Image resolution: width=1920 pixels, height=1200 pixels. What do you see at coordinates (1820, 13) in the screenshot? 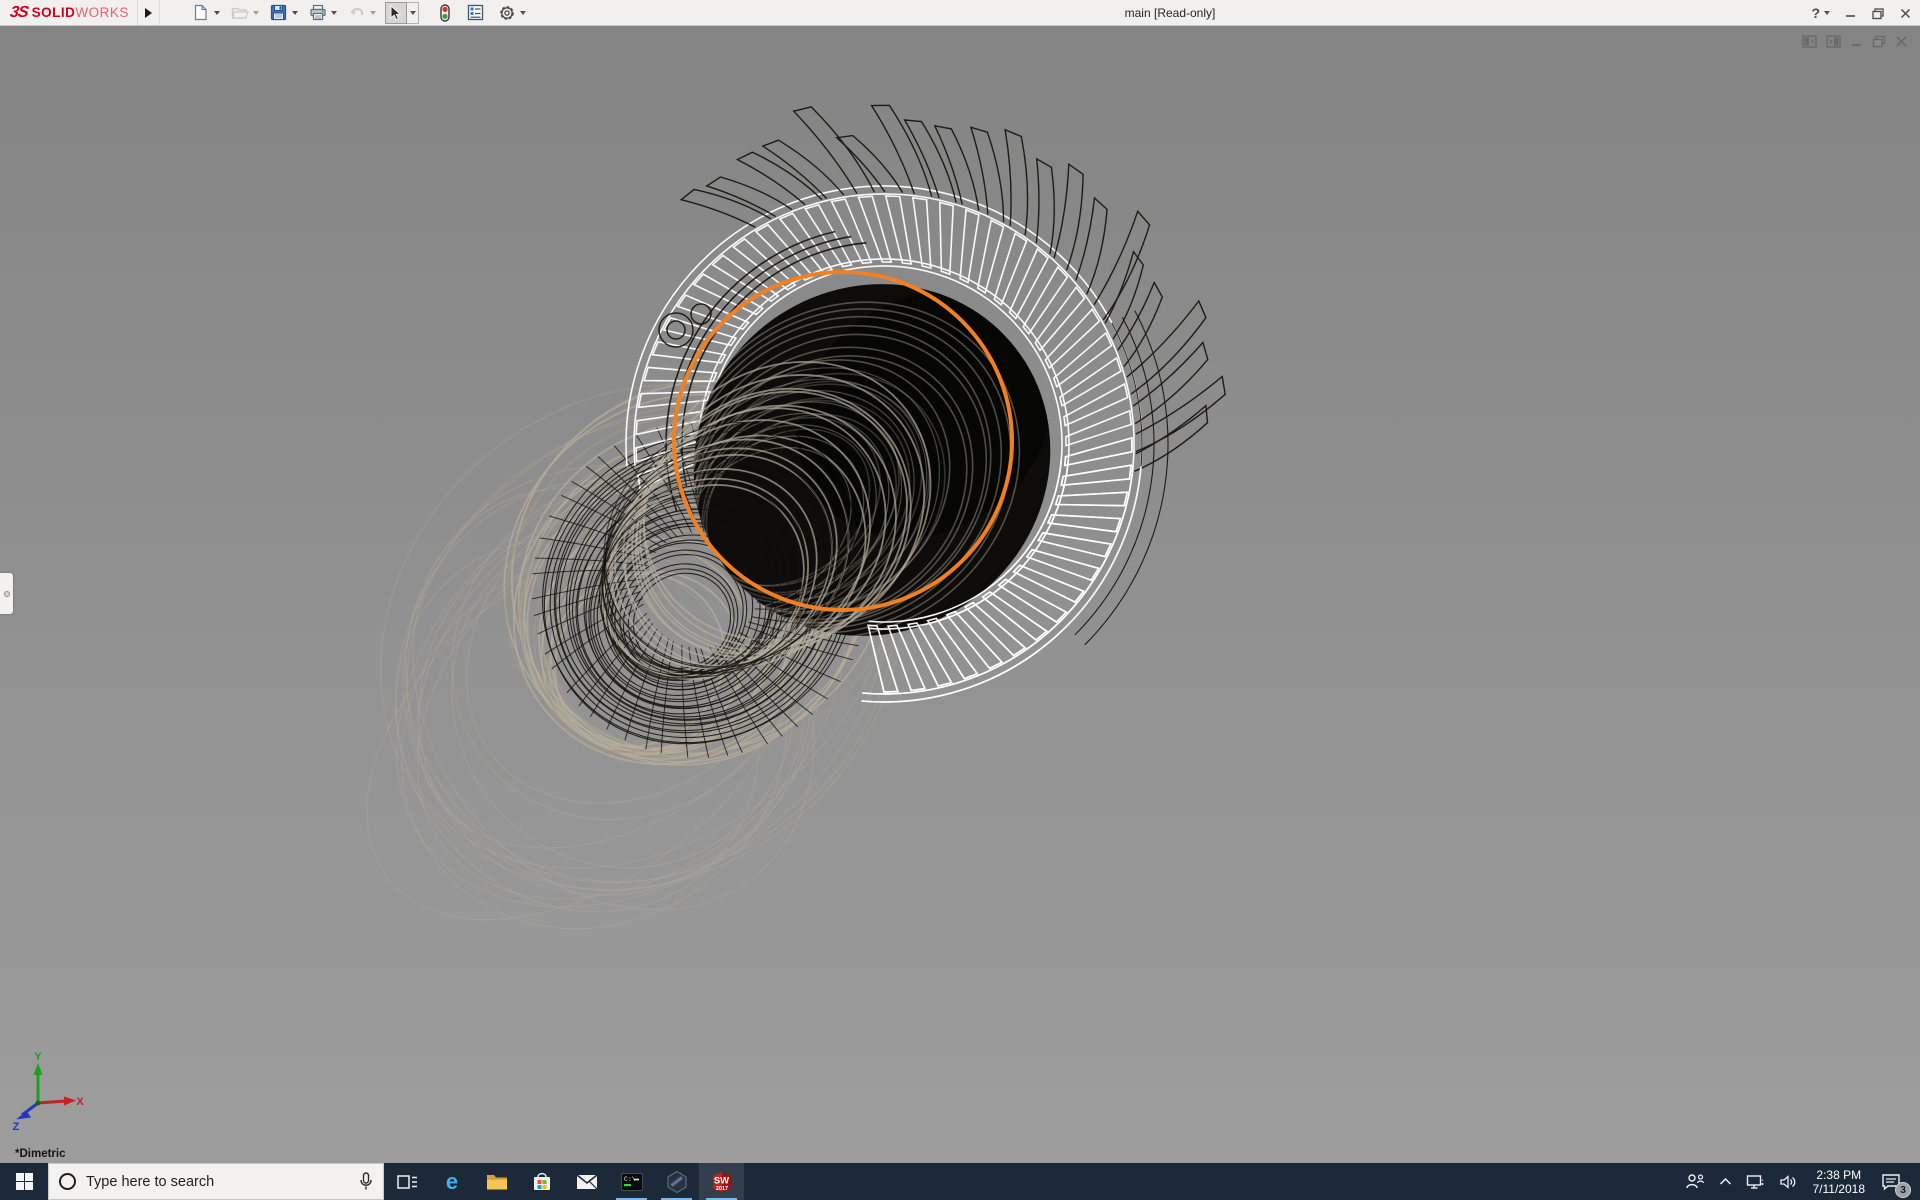
I see `help-button: ?` at bounding box center [1820, 13].